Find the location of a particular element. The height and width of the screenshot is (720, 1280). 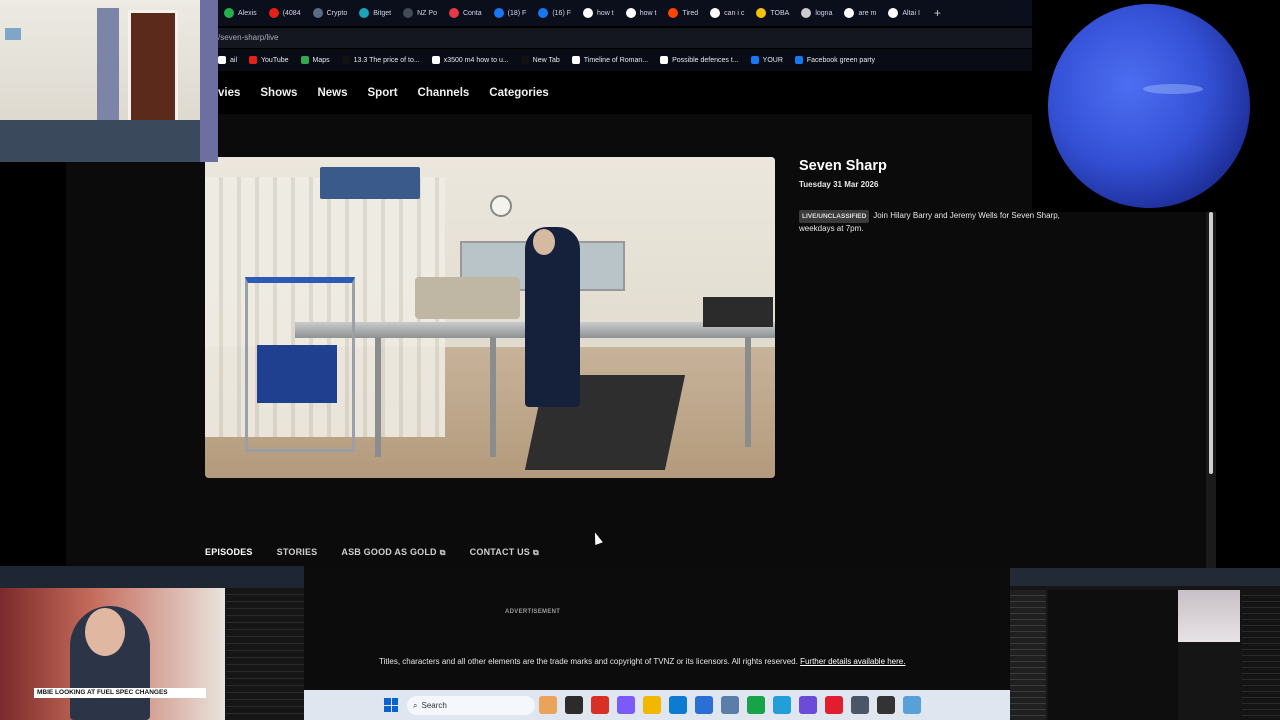

classification-badge: LIVE/UNCLASSIFIED is located at coordinates (834, 216).